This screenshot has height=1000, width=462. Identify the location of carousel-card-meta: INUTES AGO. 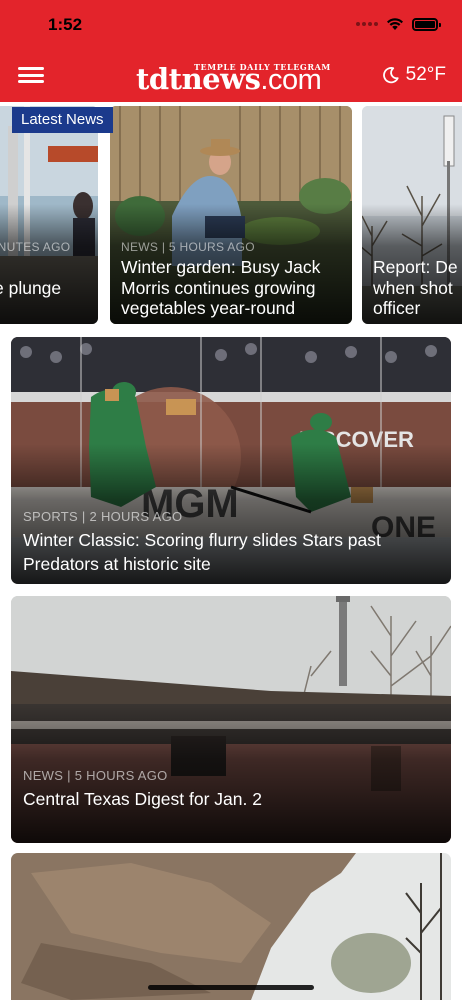
(35, 247).